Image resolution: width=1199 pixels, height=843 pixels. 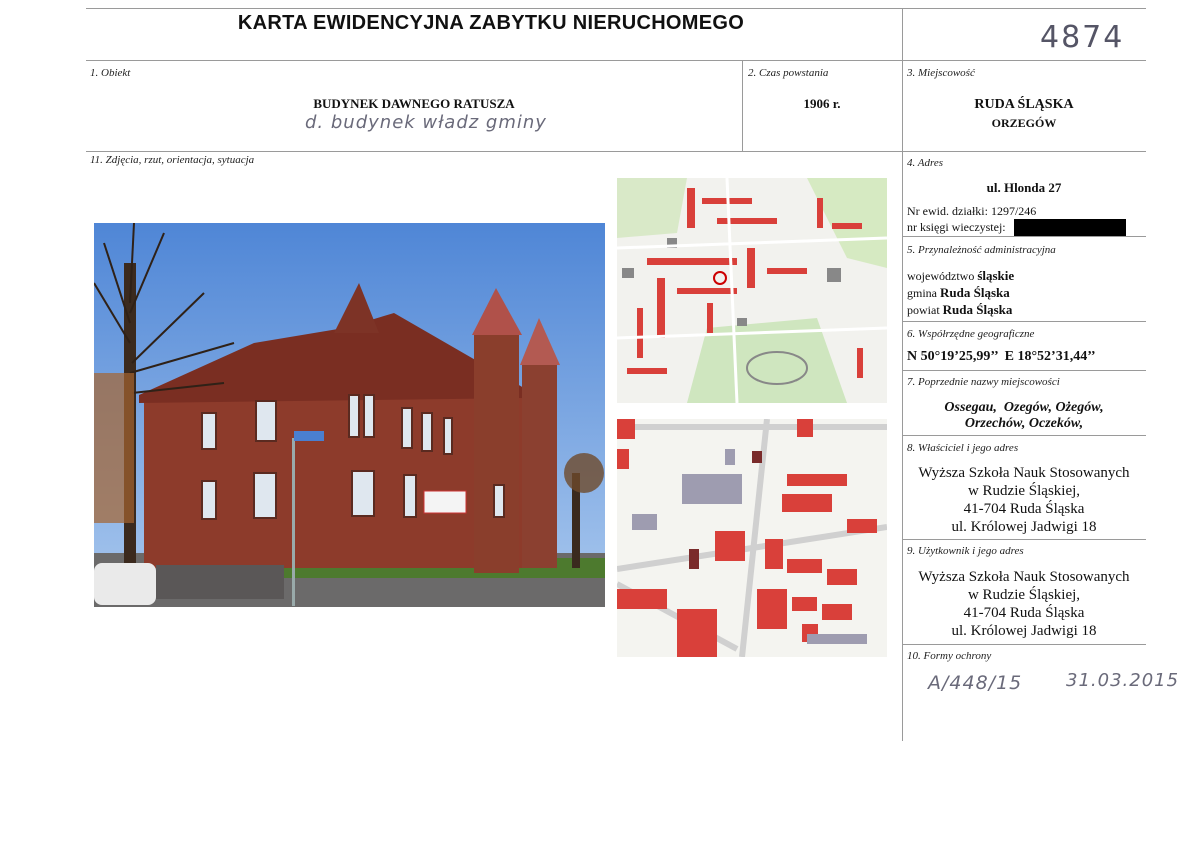 What do you see at coordinates (1123, 680) in the screenshot?
I see `protection-date: 31.03.2015` at bounding box center [1123, 680].